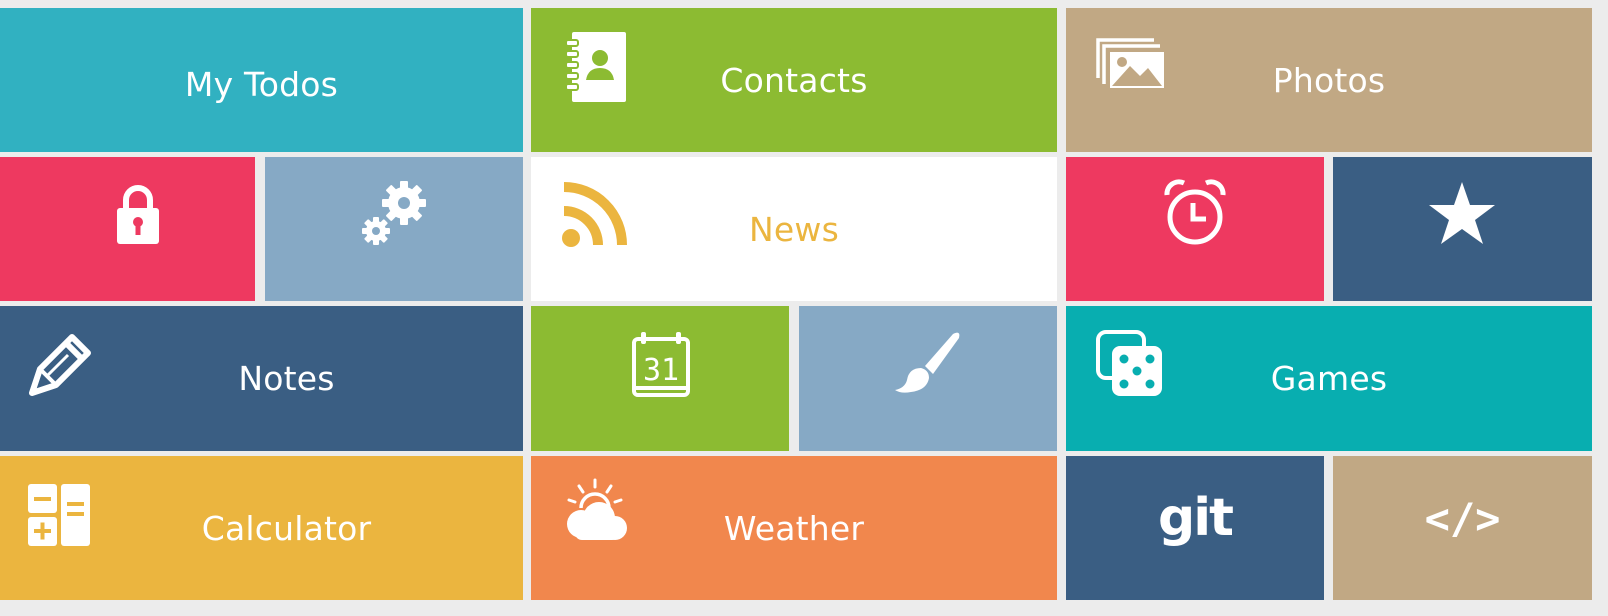 The width and height of the screenshot is (1608, 616). What do you see at coordinates (286, 378) in the screenshot?
I see `tile-label-notes: Notes` at bounding box center [286, 378].